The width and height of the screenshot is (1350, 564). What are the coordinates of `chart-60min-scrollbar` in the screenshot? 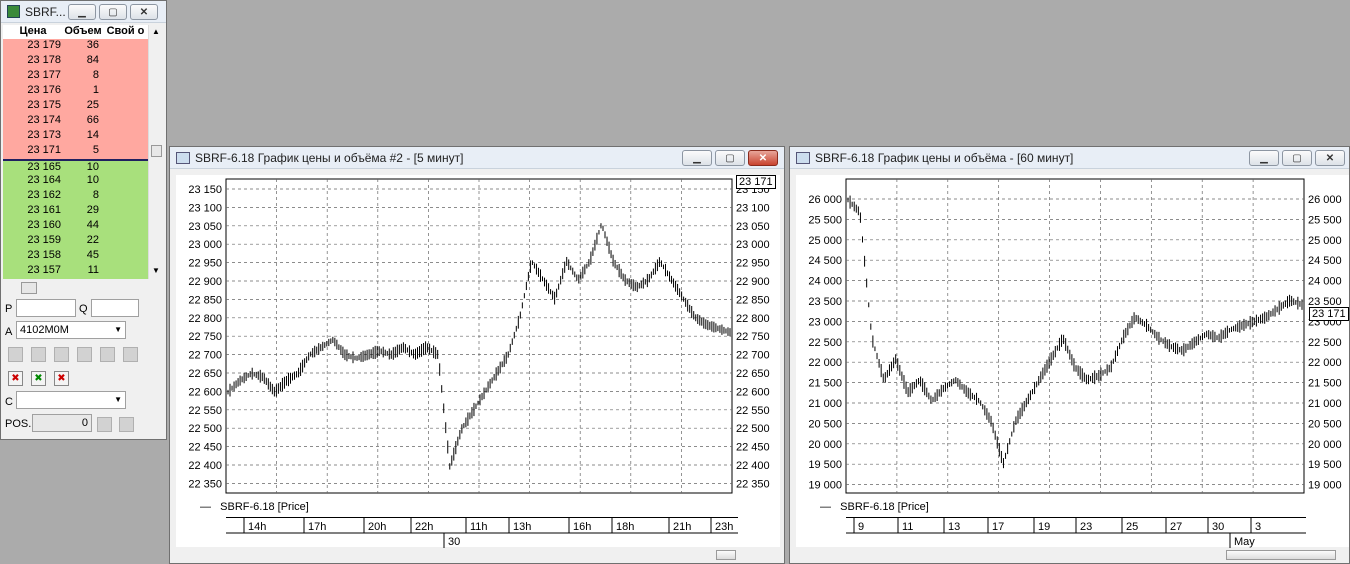 It's located at (1072, 555).